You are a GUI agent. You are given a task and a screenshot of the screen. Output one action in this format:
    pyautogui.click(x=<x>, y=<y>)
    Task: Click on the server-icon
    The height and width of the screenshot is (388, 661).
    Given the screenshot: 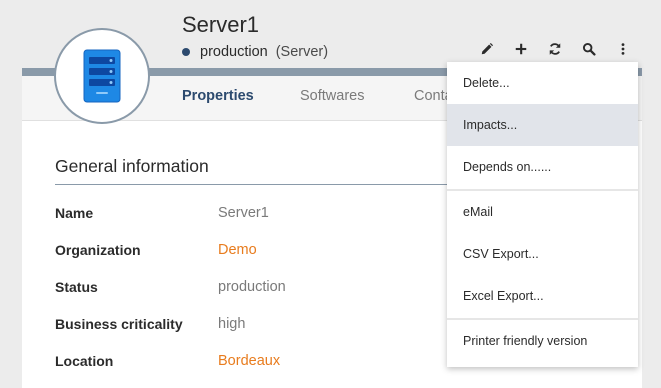 What is the action you would take?
    pyautogui.click(x=102, y=76)
    